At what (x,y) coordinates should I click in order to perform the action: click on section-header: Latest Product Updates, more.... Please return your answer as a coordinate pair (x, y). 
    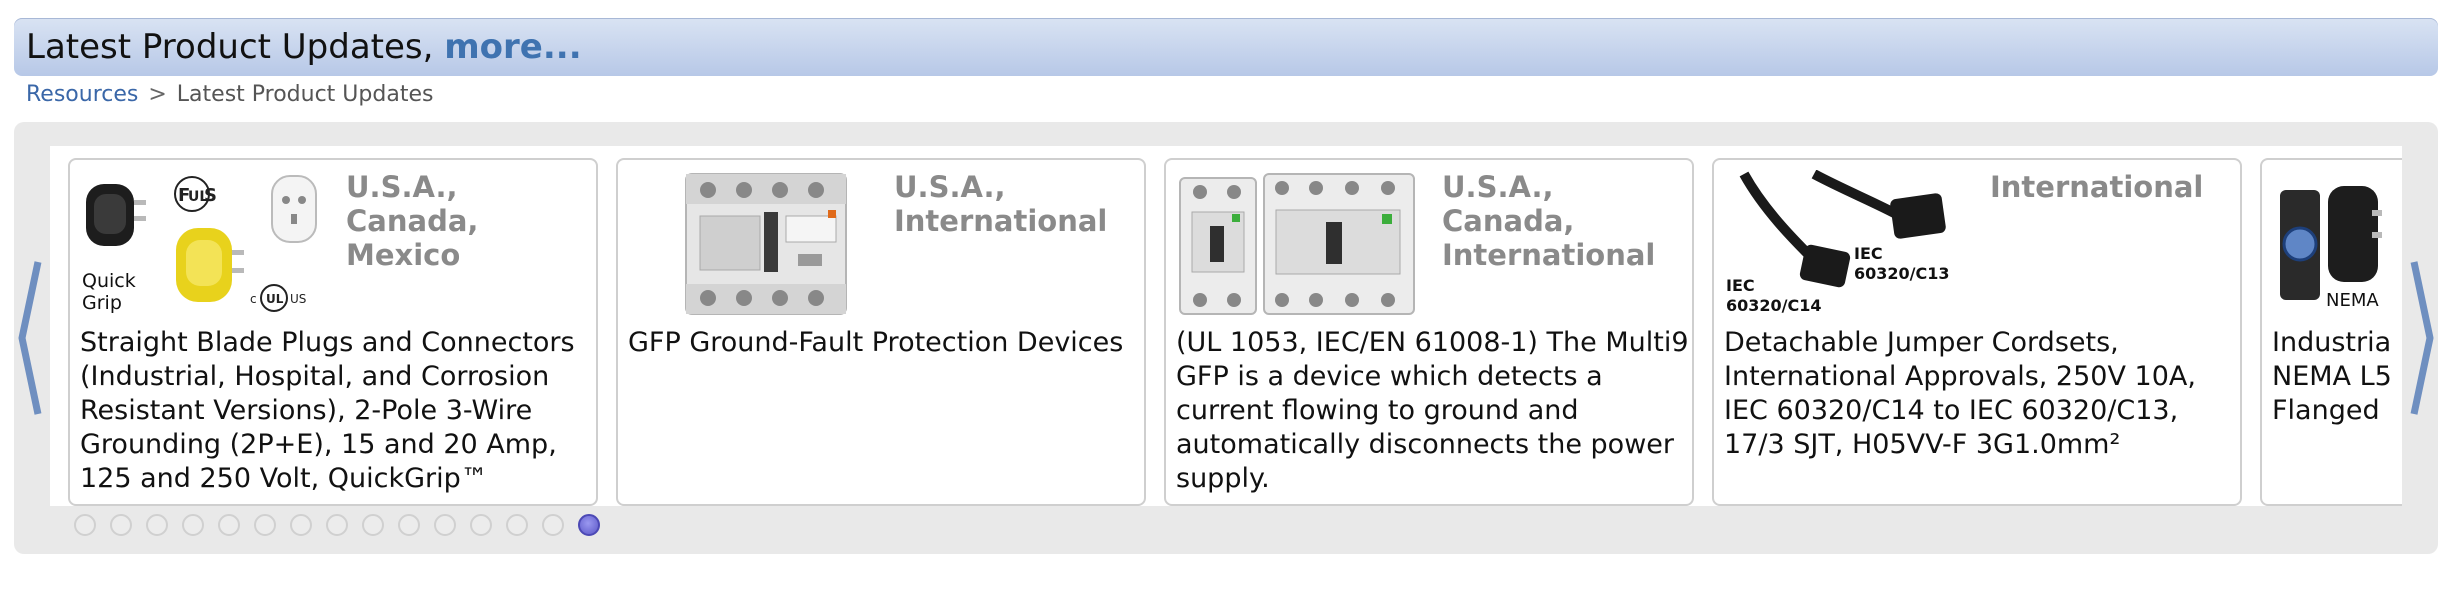
    Looking at the image, I should click on (1226, 47).